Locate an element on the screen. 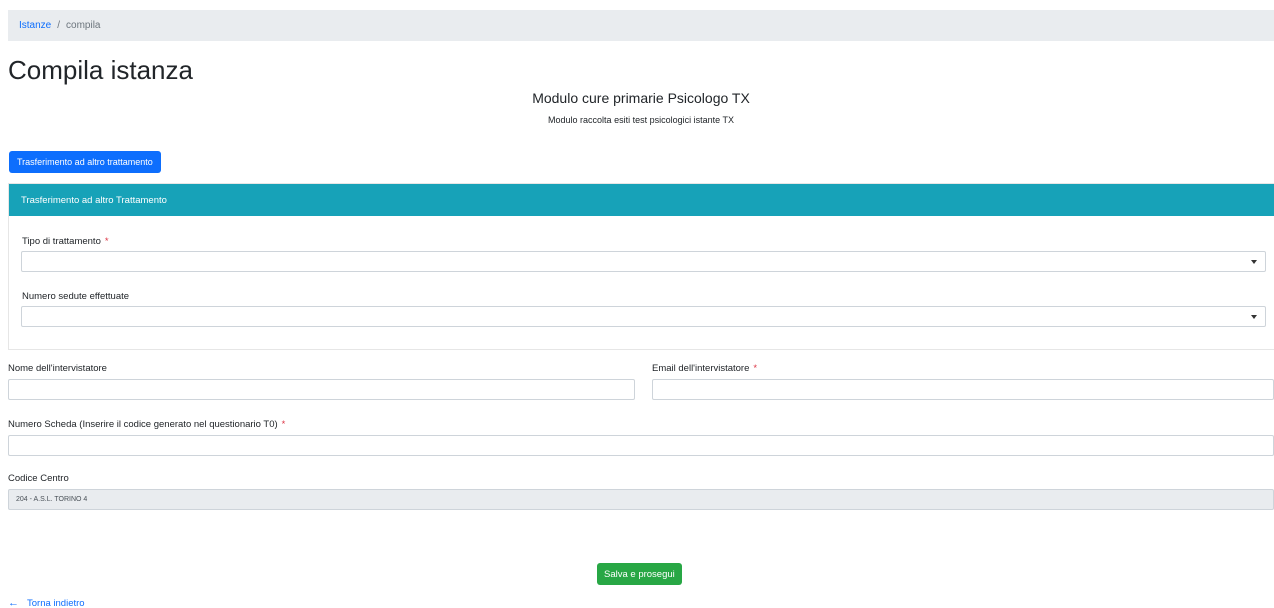 Image resolution: width=1274 pixels, height=608 pixels. back-link-label: Torna indietro is located at coordinates (56, 602).